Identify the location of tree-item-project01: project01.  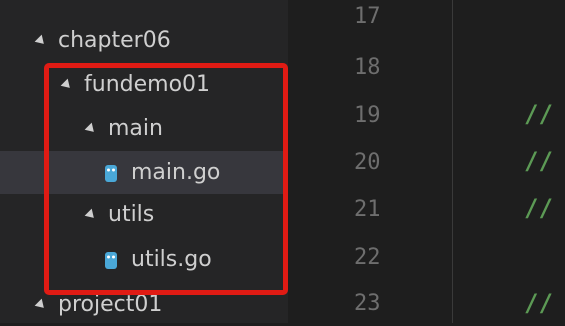
(162, 304).